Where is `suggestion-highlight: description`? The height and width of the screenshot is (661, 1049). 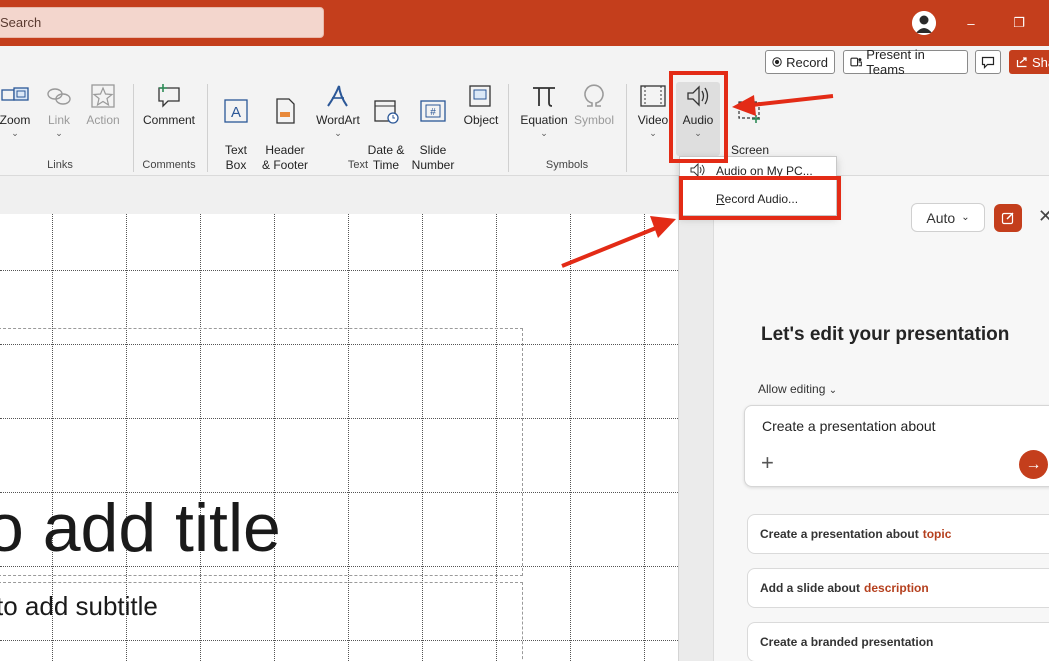 suggestion-highlight: description is located at coordinates (896, 588).